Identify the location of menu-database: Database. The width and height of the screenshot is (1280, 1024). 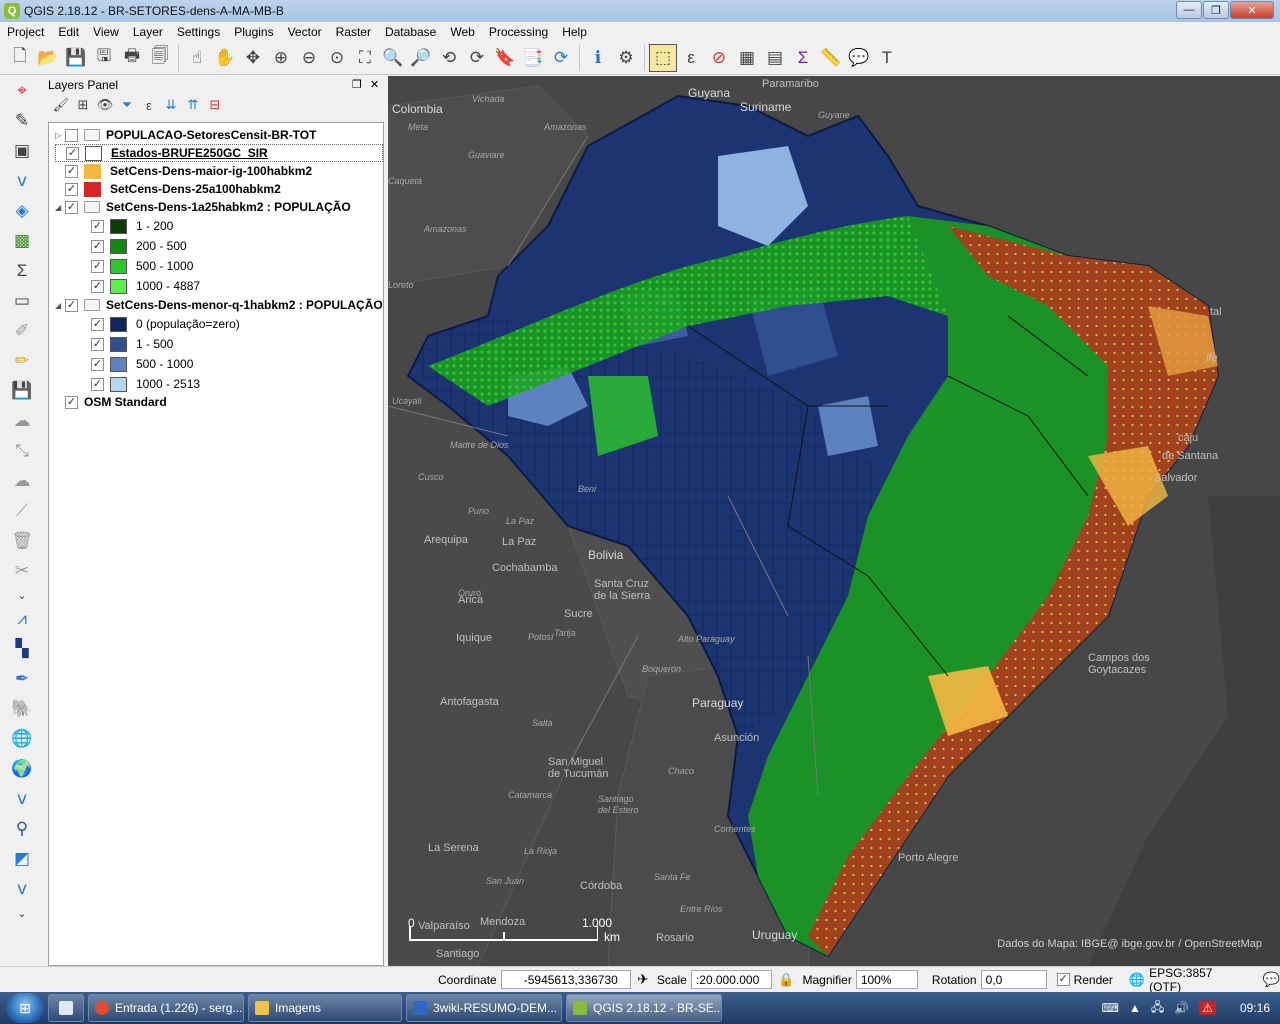
(410, 32).